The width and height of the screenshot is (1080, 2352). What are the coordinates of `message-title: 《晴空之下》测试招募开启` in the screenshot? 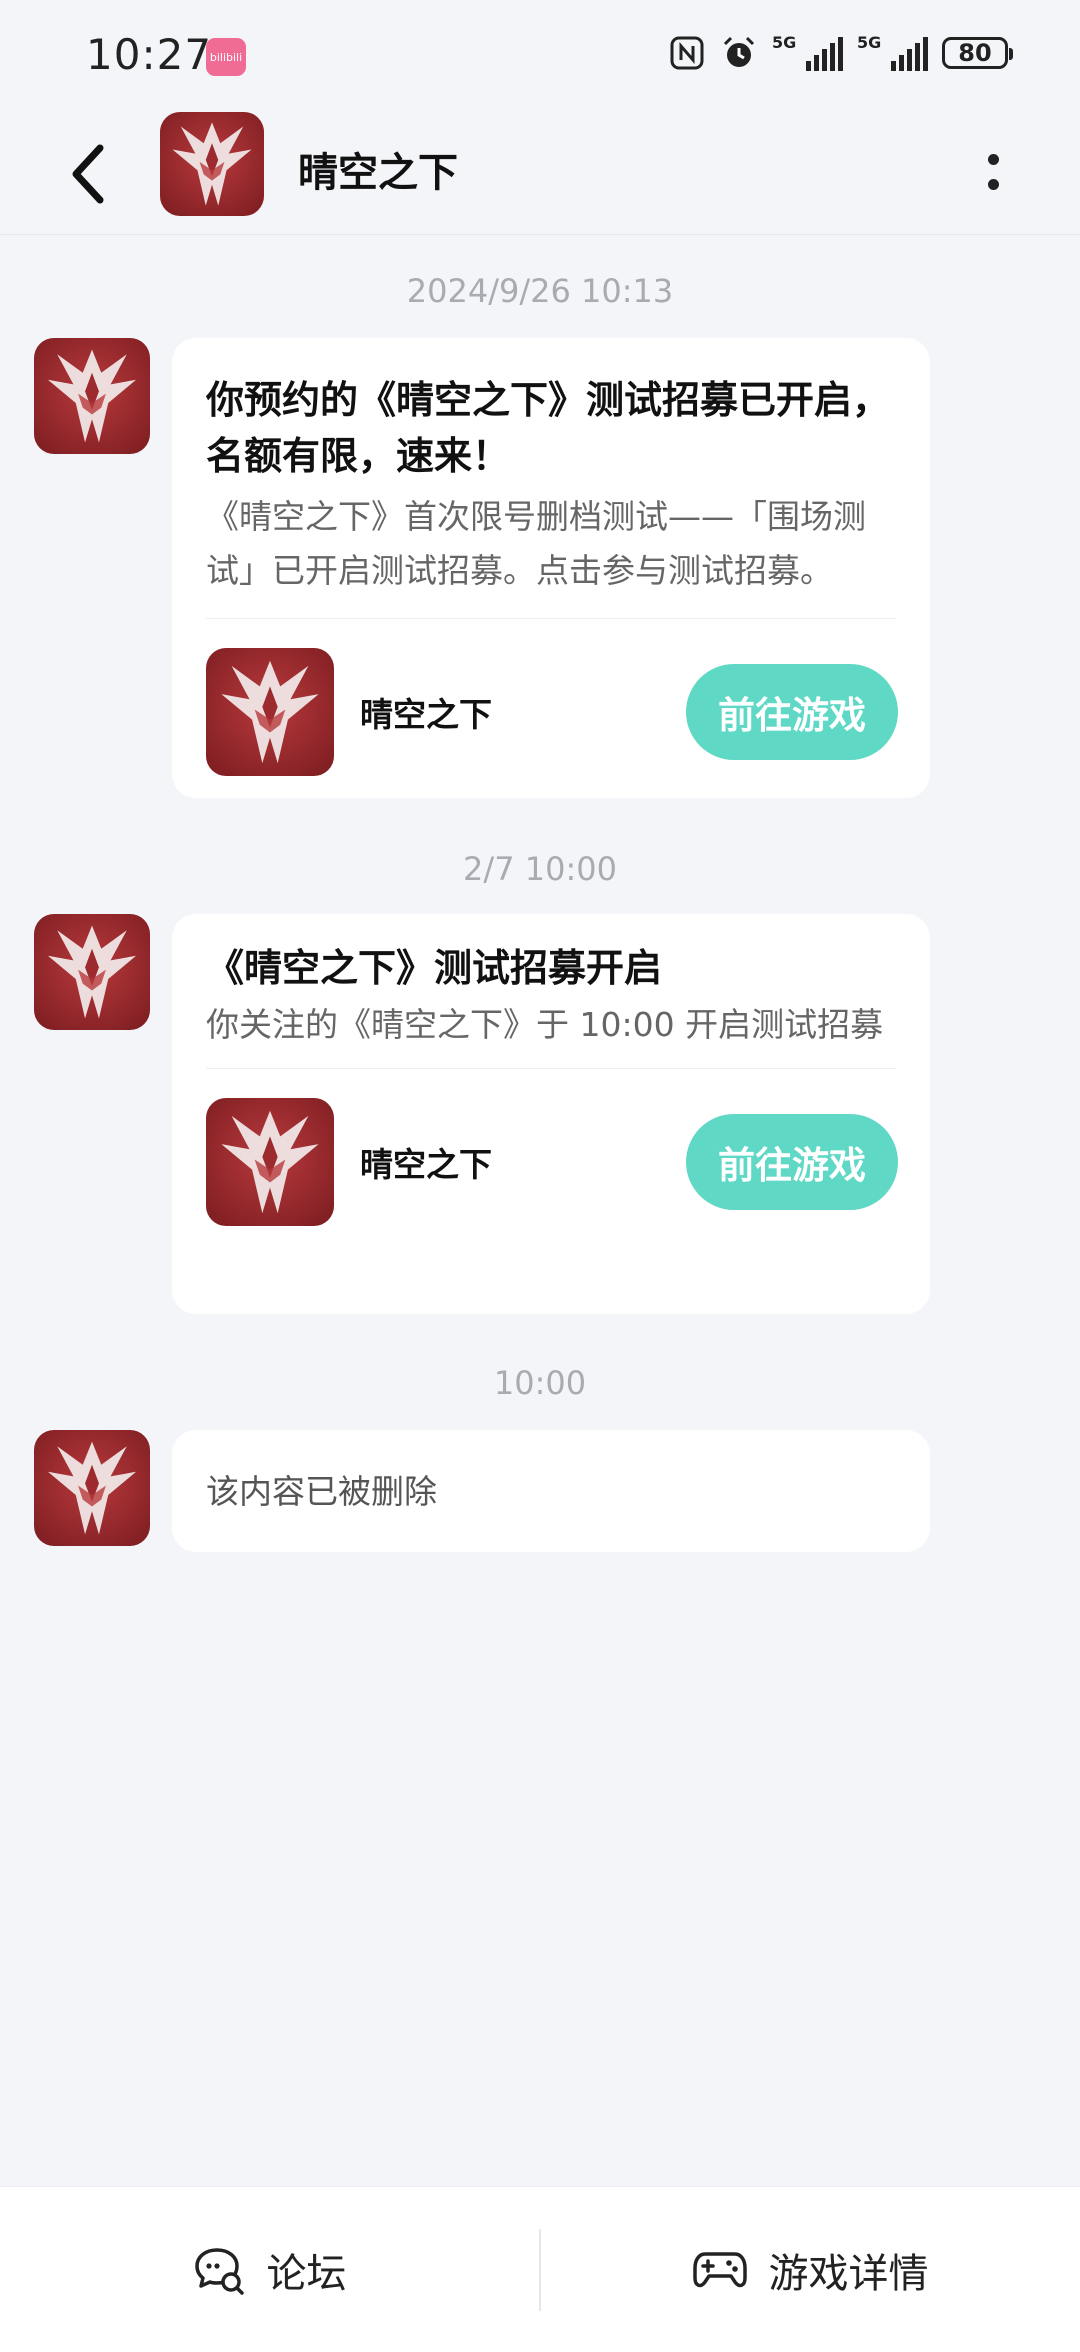 It's located at (434, 968).